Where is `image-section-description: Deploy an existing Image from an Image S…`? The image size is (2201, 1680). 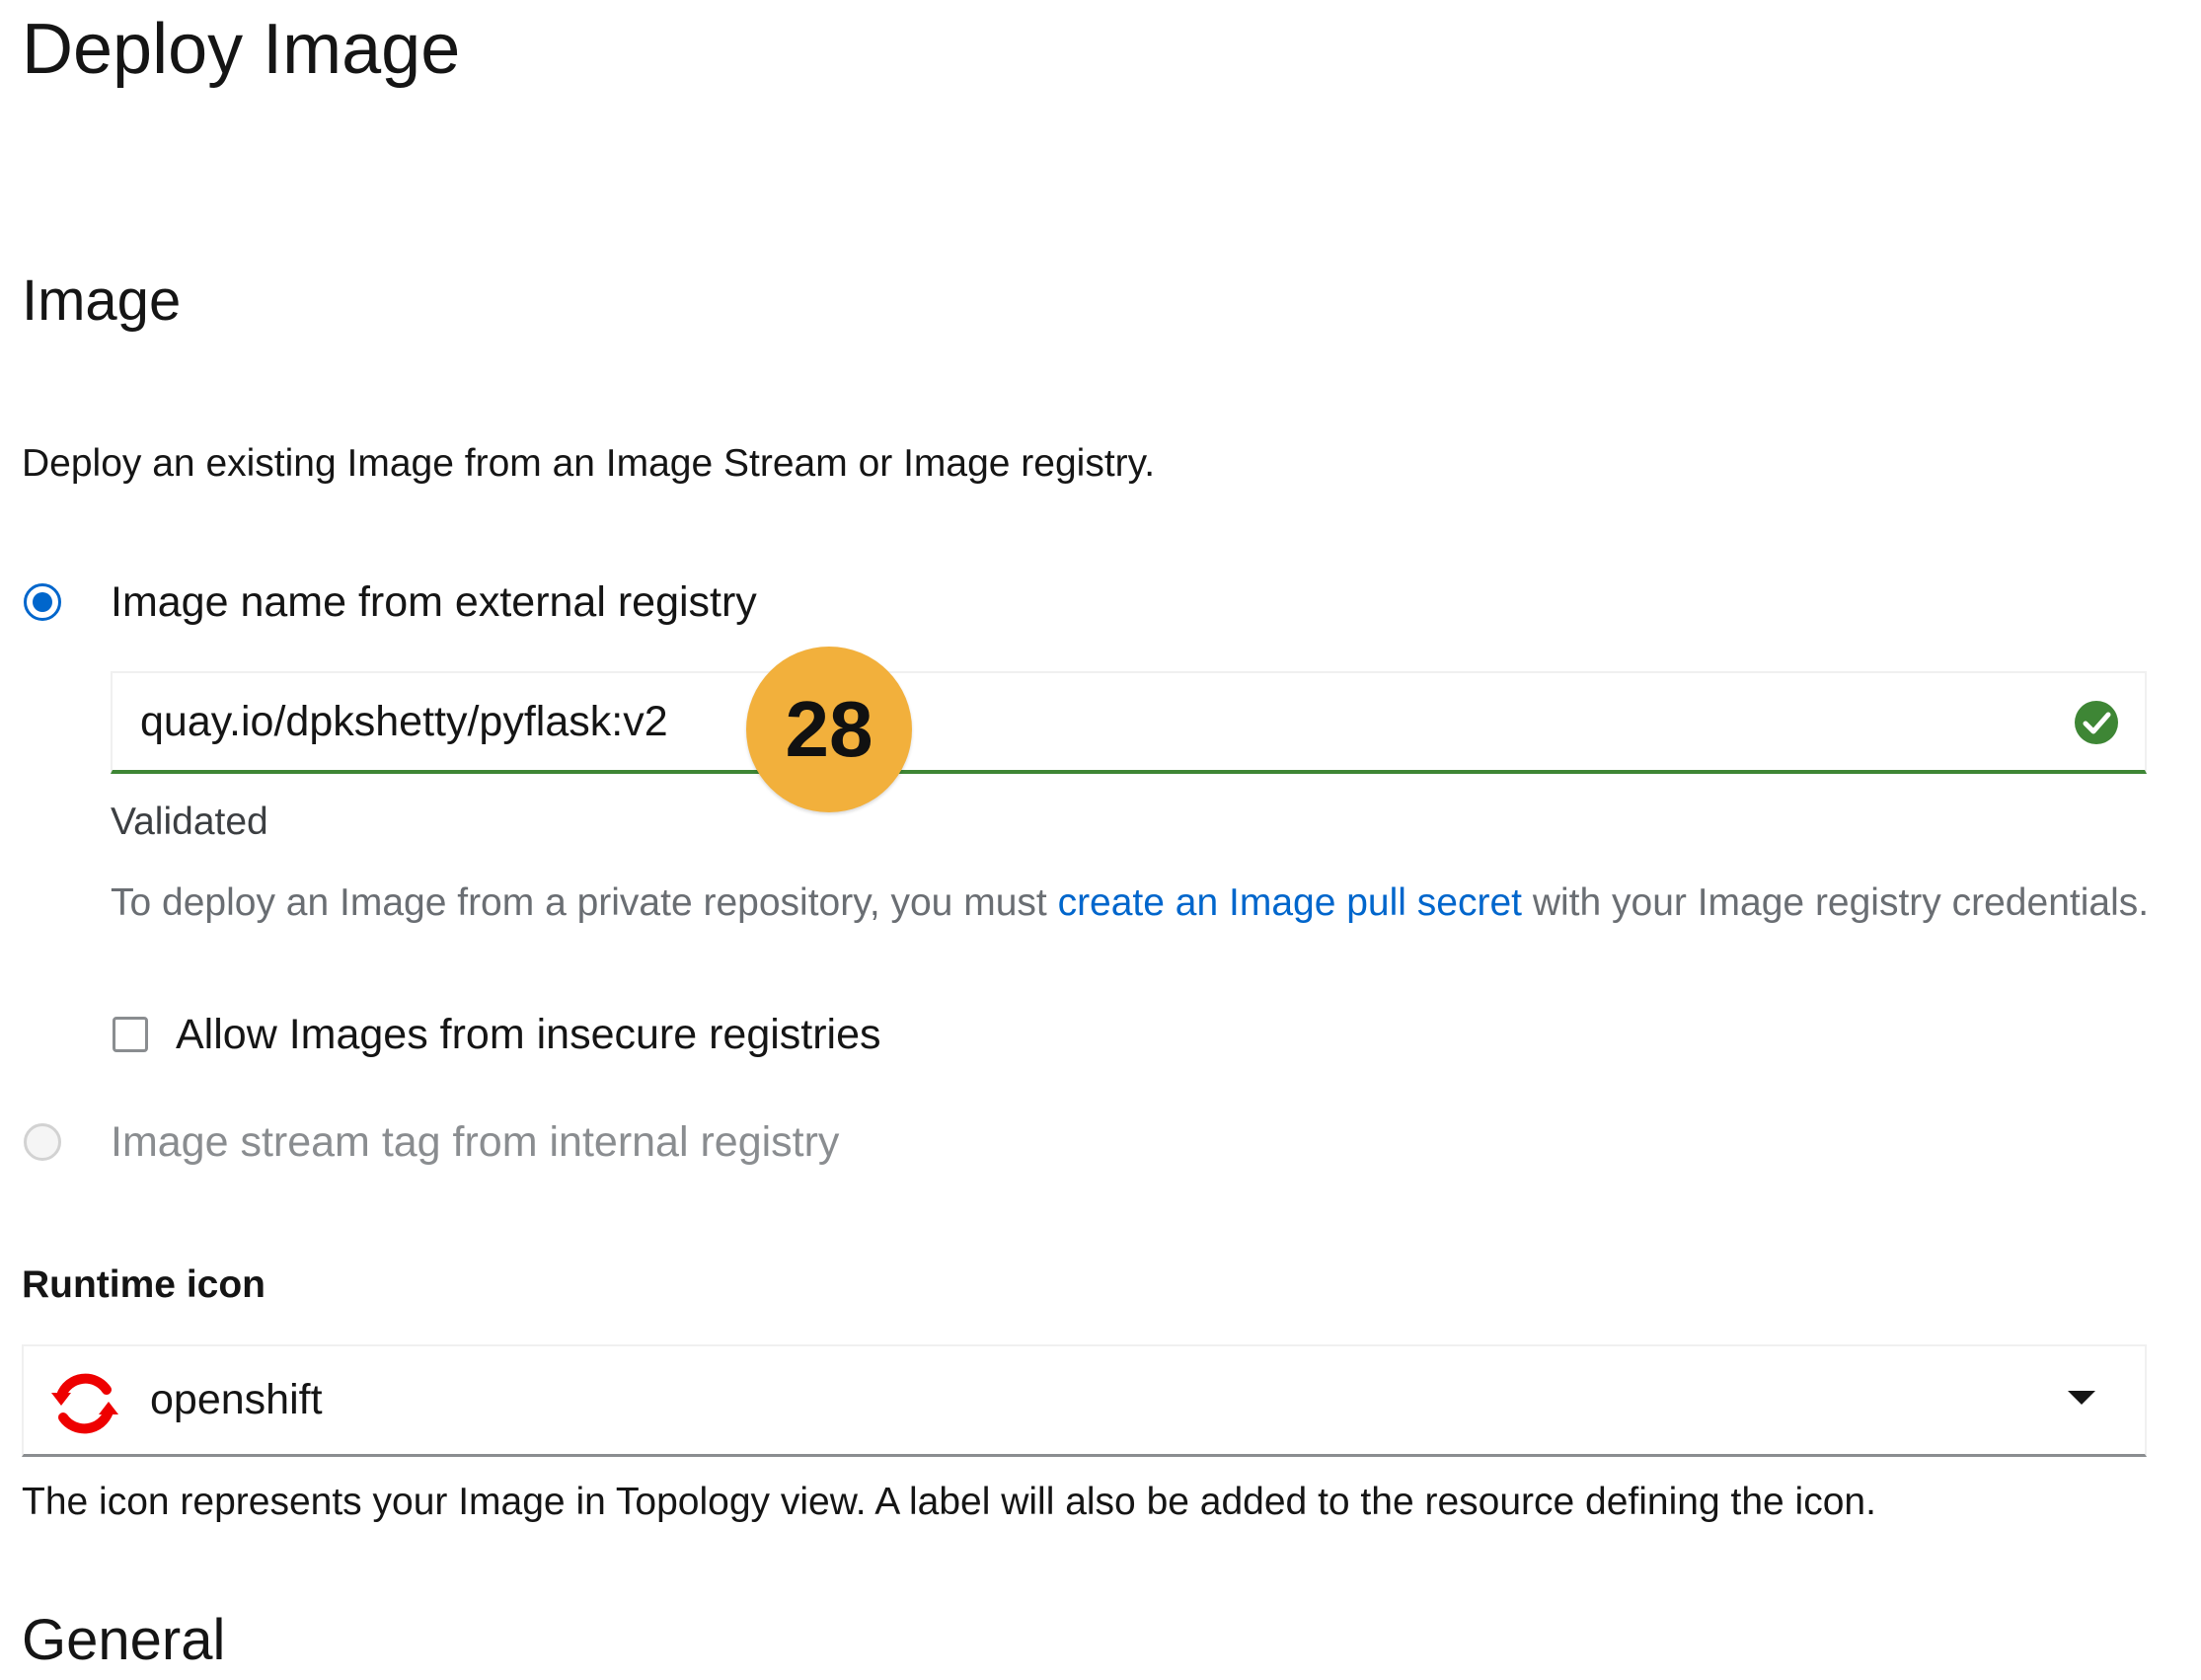
image-section-description: Deploy an existing Image from an Image S… is located at coordinates (589, 463).